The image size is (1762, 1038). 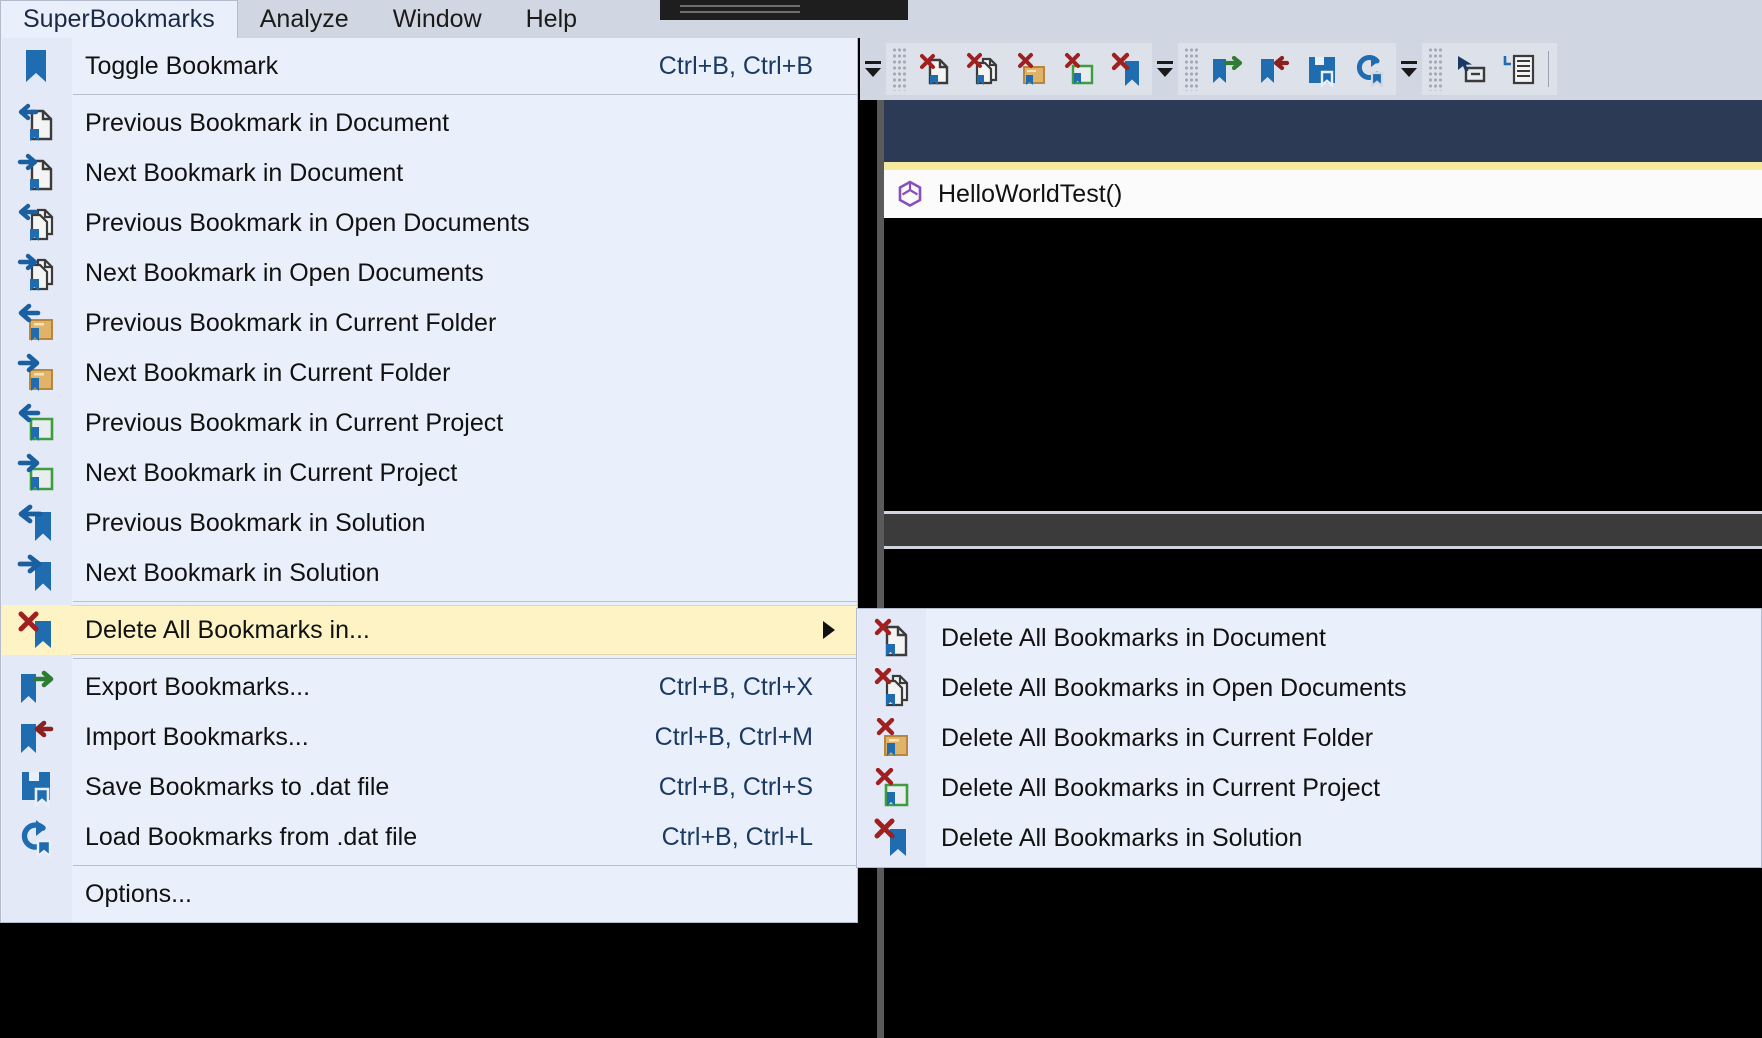 What do you see at coordinates (1548, 69) in the screenshot?
I see `toolbar-separator` at bounding box center [1548, 69].